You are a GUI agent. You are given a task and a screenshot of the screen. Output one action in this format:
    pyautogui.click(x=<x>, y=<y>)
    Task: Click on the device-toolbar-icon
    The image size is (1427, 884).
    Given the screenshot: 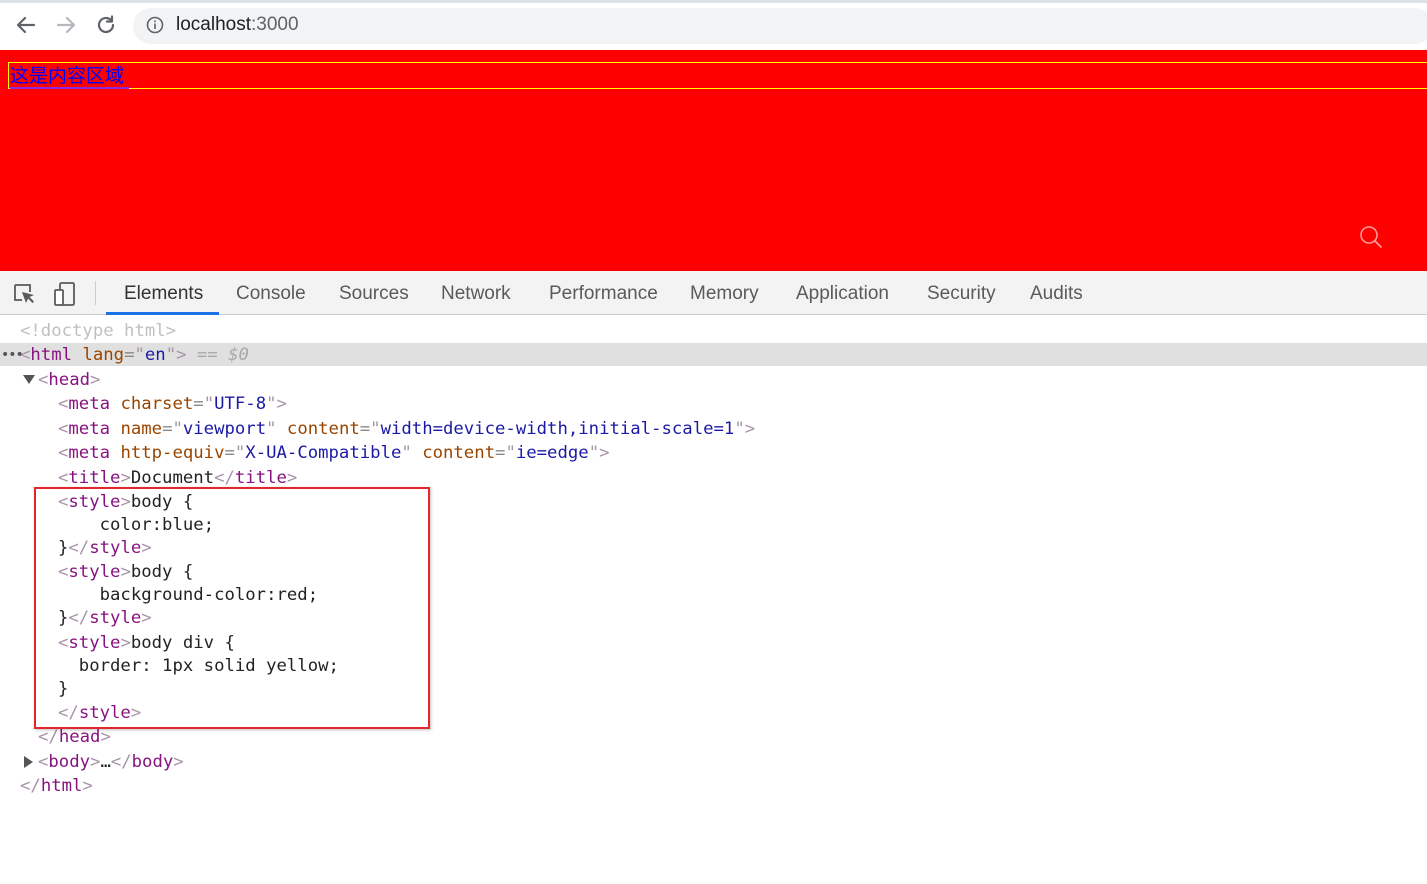 What is the action you would take?
    pyautogui.click(x=65, y=294)
    